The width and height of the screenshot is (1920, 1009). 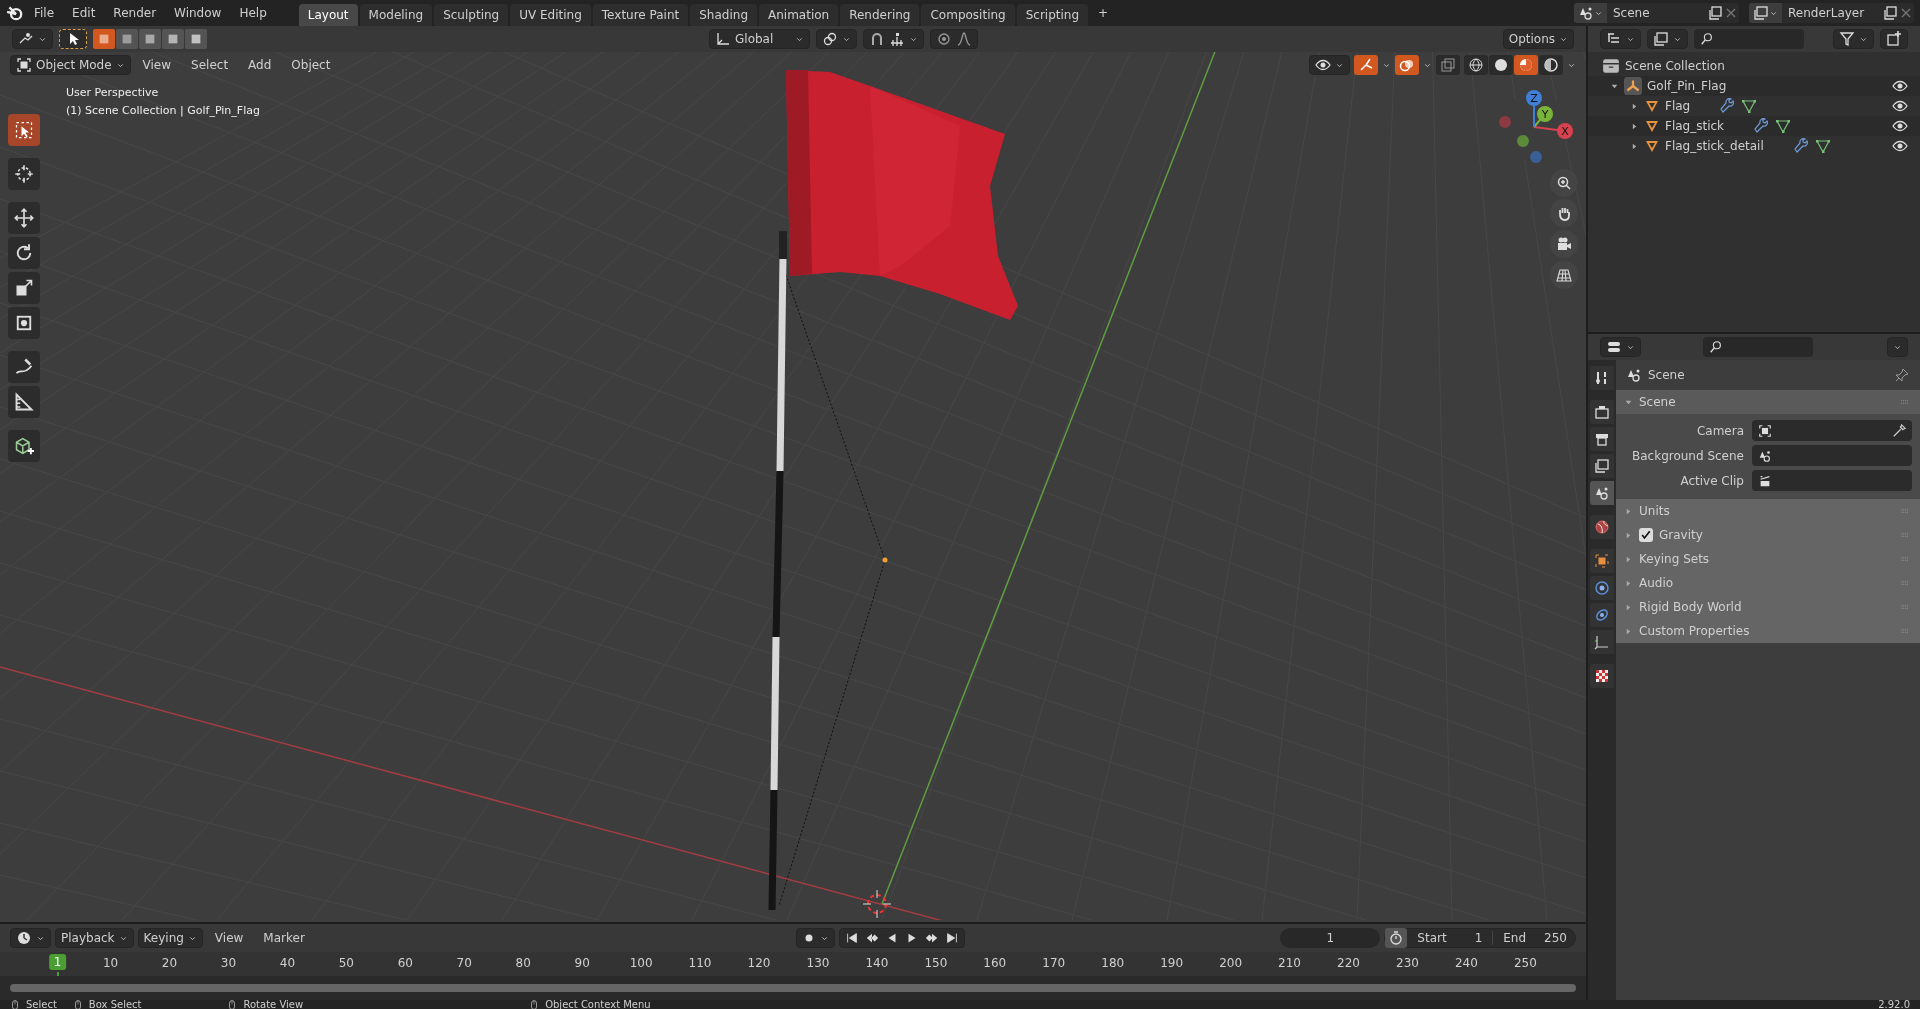 I want to click on outliner-item: Flag_stick, so click(x=1695, y=126).